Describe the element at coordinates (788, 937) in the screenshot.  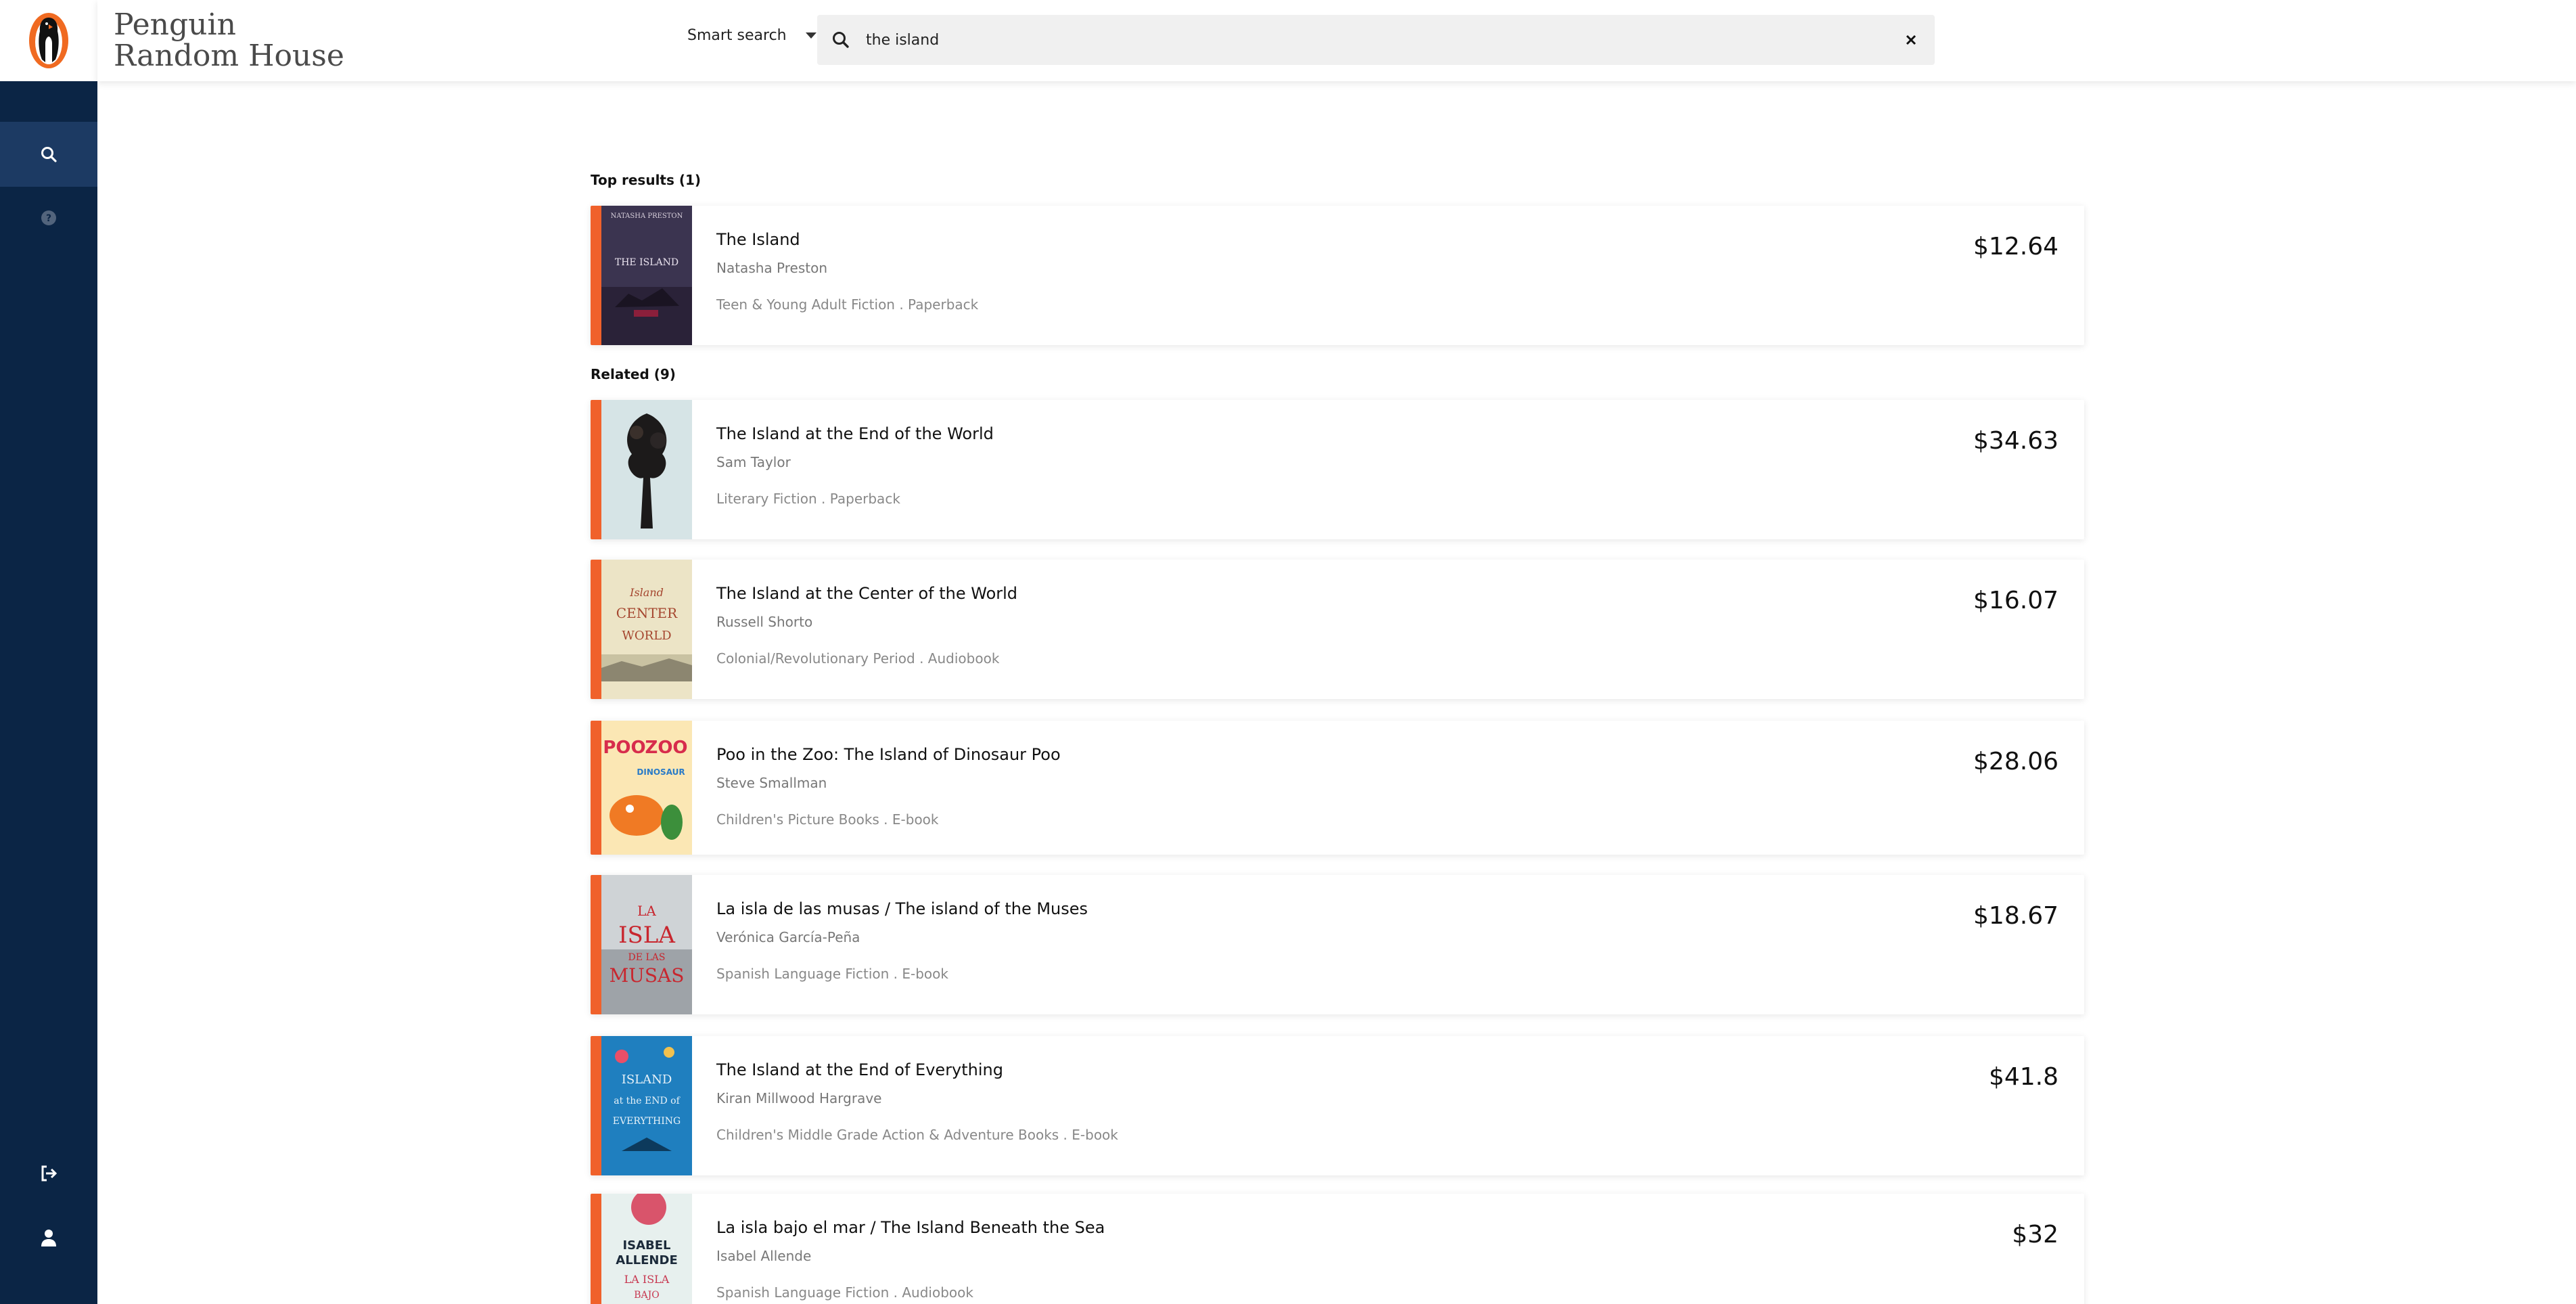
I see `book-author: Verónica García-Peña` at that location.